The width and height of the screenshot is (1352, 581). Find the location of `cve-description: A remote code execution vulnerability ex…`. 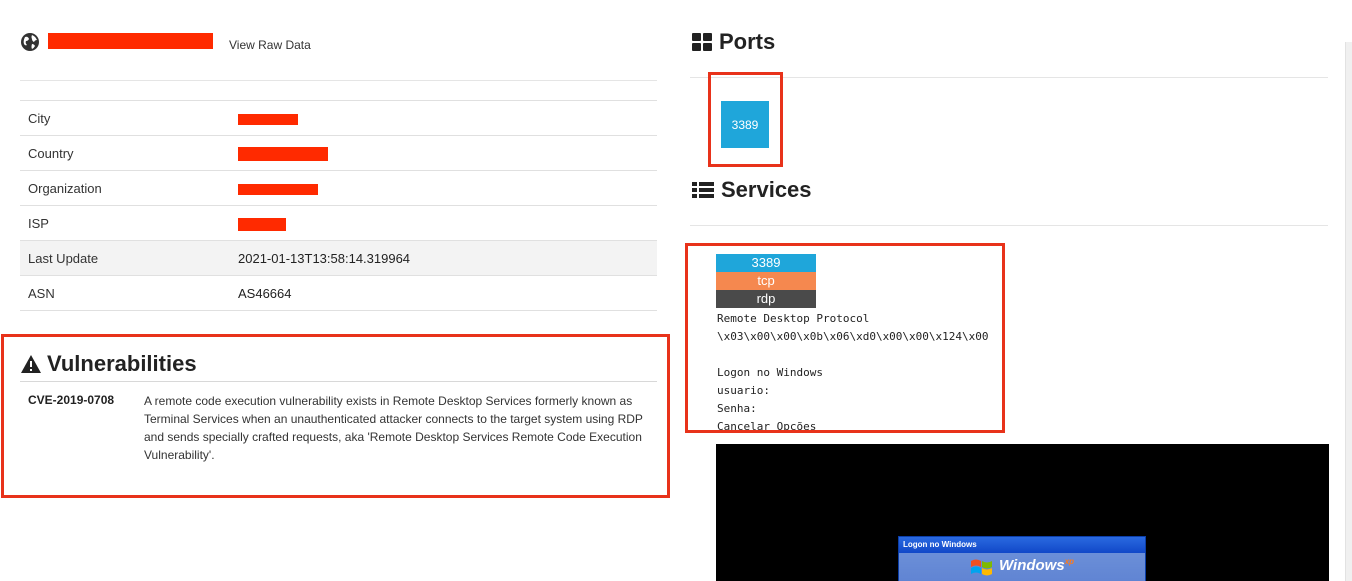

cve-description: A remote code execution vulnerability ex… is located at coordinates (393, 428).